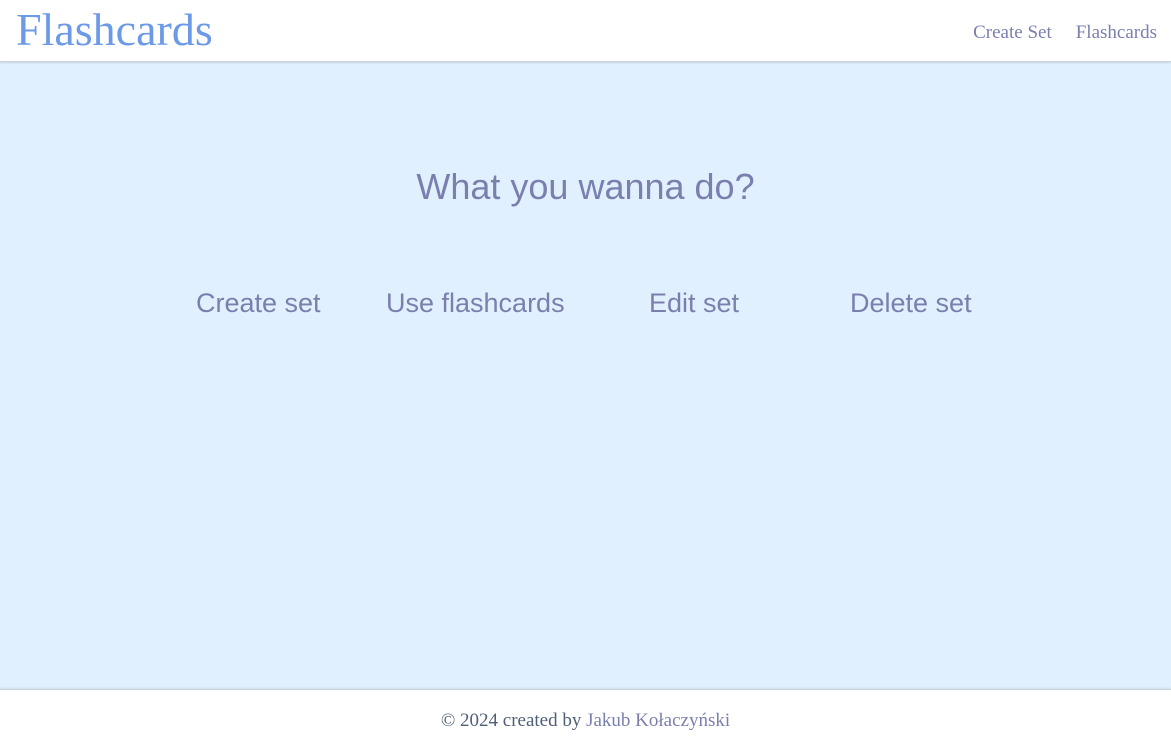  Describe the element at coordinates (1116, 33) in the screenshot. I see `nav-flashcards-link: Flashcards` at that location.